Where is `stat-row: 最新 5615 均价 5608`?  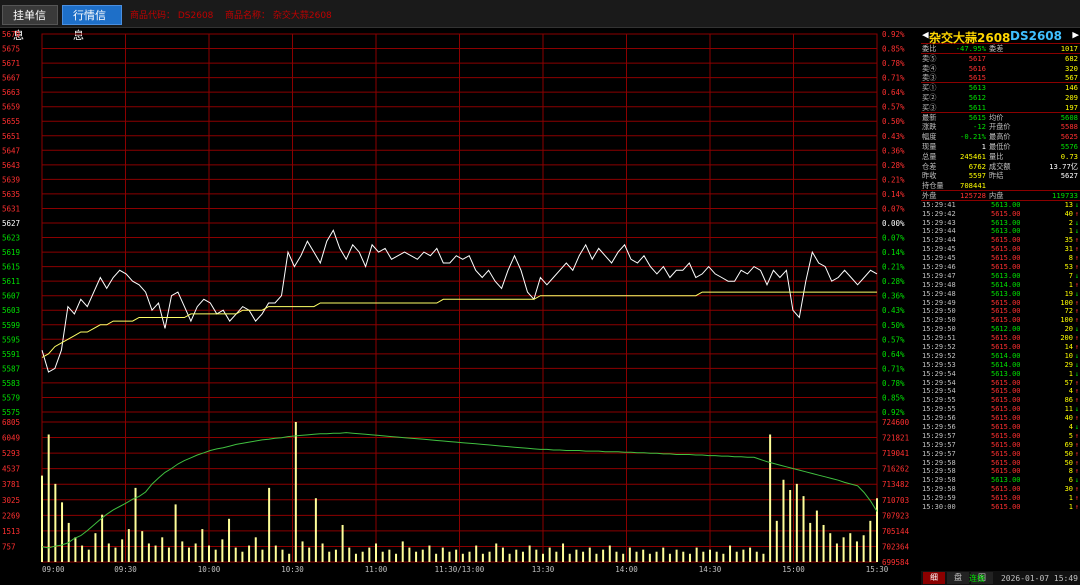 stat-row: 最新 5615 均价 5608 is located at coordinates (1000, 118).